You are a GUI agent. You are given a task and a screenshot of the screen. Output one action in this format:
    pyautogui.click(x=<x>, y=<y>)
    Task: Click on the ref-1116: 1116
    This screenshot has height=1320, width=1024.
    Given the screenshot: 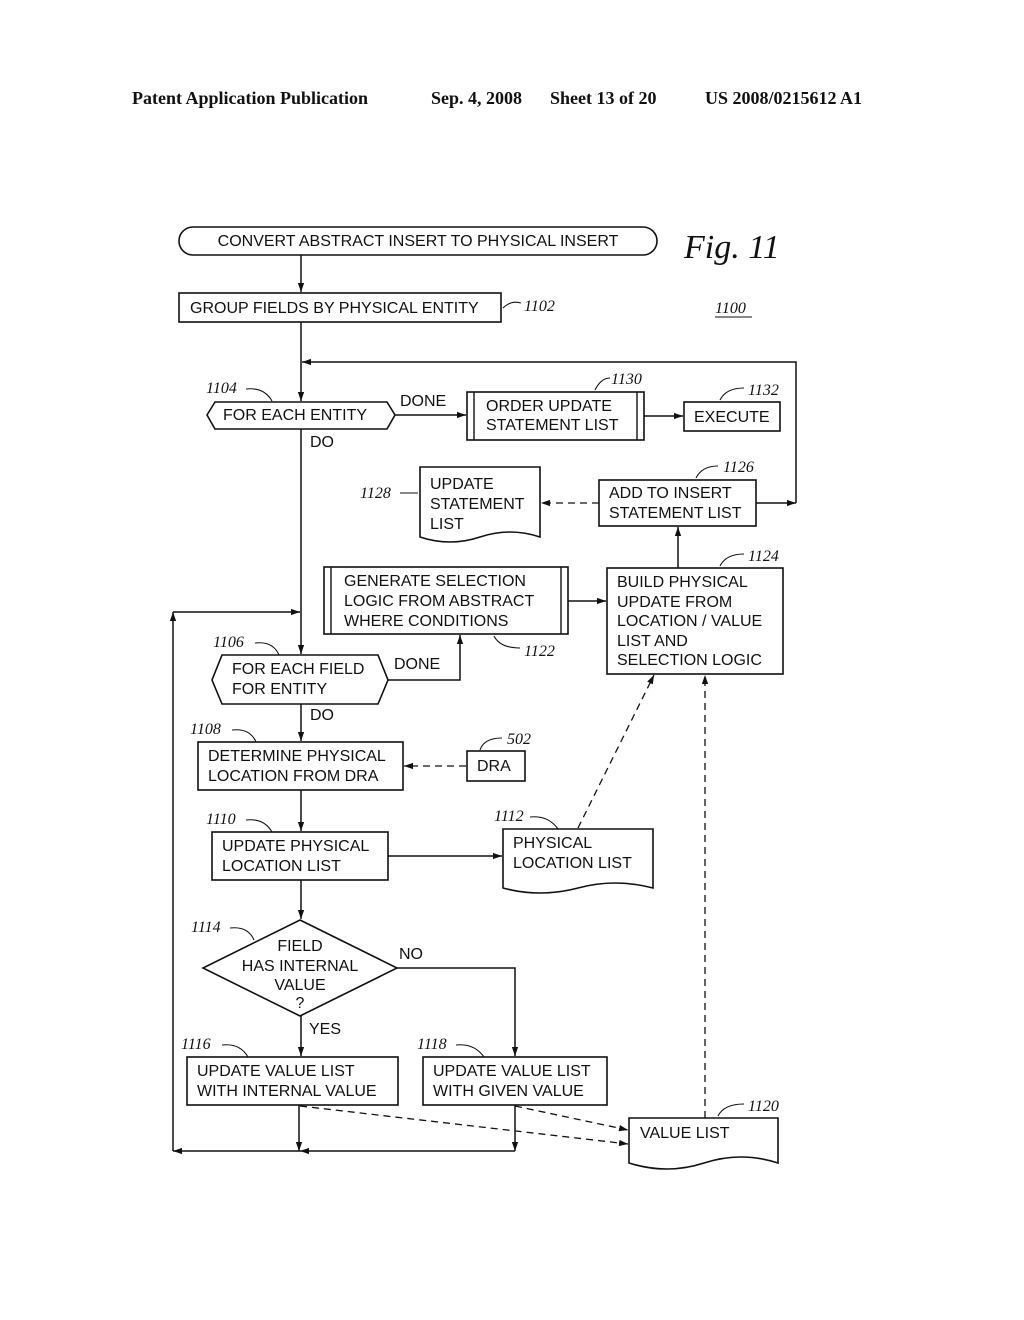 What is the action you would take?
    pyautogui.click(x=196, y=1044)
    